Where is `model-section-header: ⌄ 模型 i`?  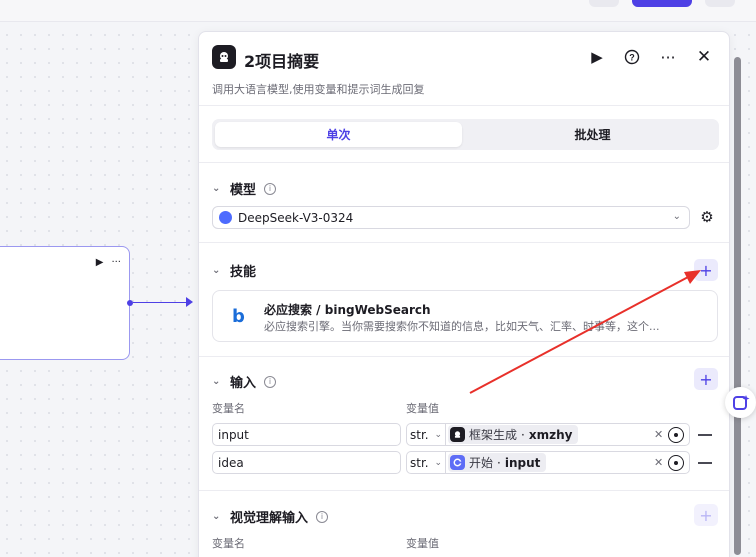 model-section-header: ⌄ 模型 i is located at coordinates (244, 188).